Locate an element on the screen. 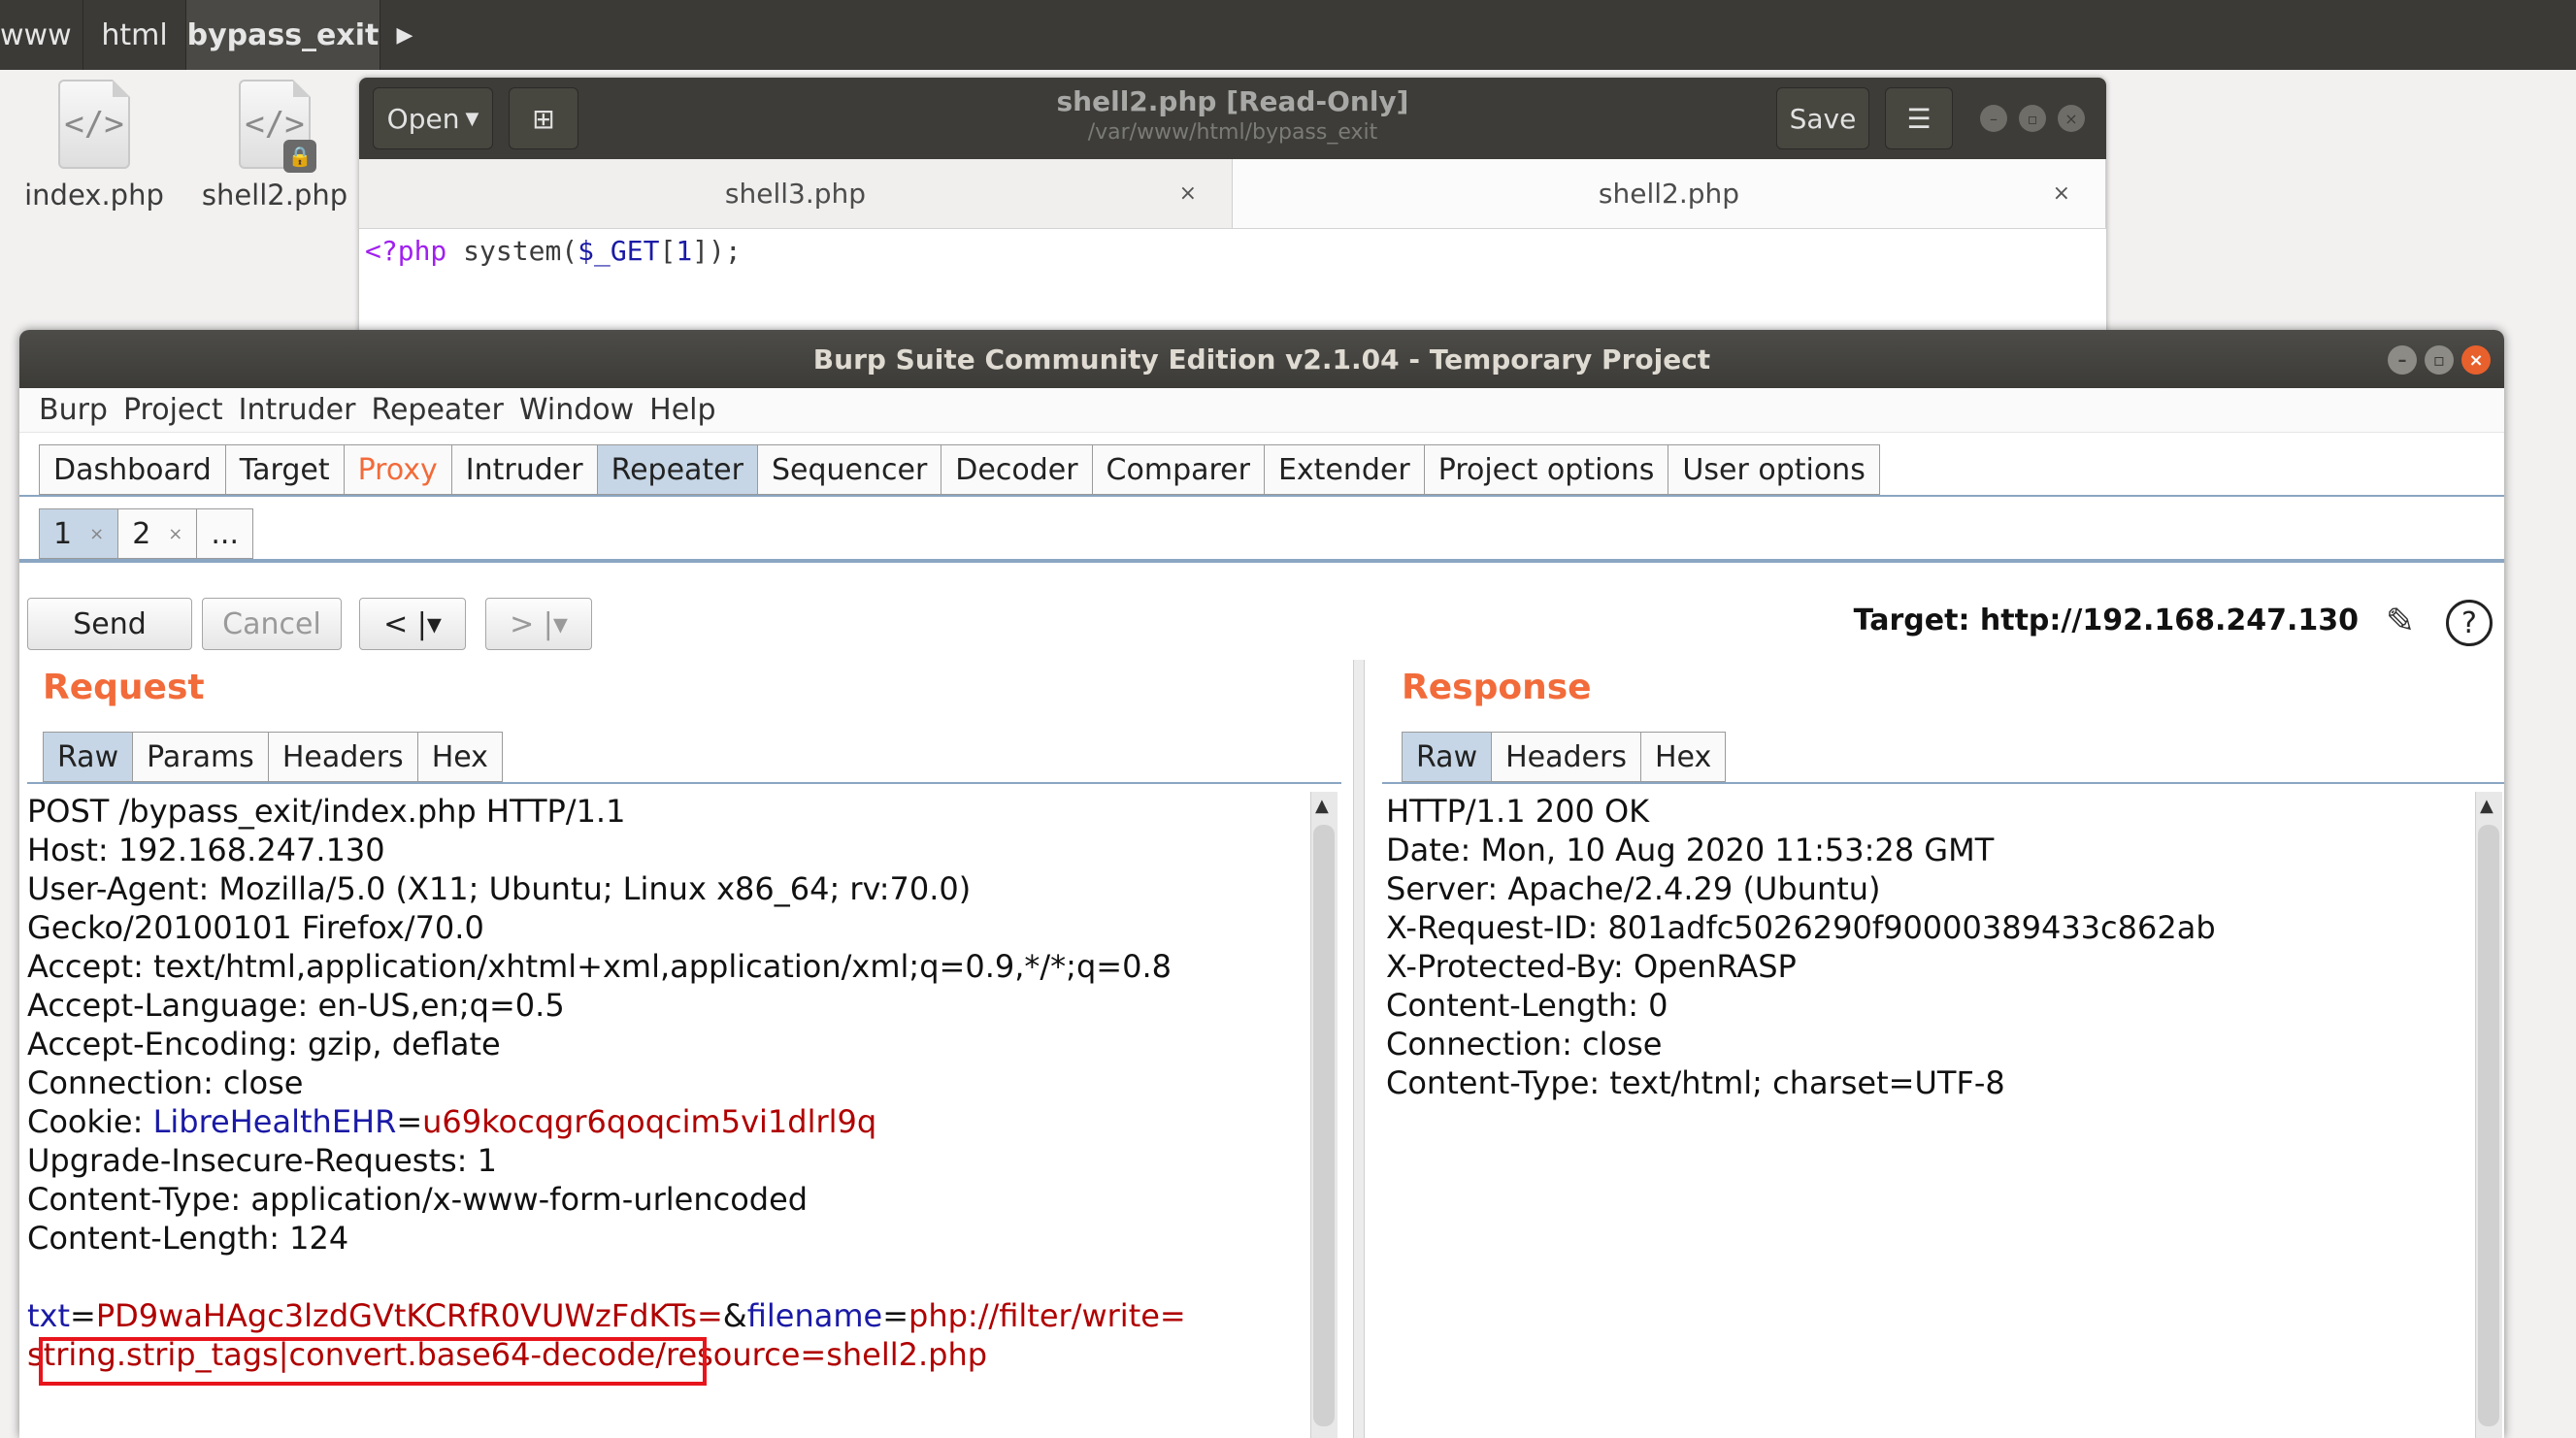 This screenshot has height=1438, width=2576. response-heading: Response is located at coordinates (1497, 688).